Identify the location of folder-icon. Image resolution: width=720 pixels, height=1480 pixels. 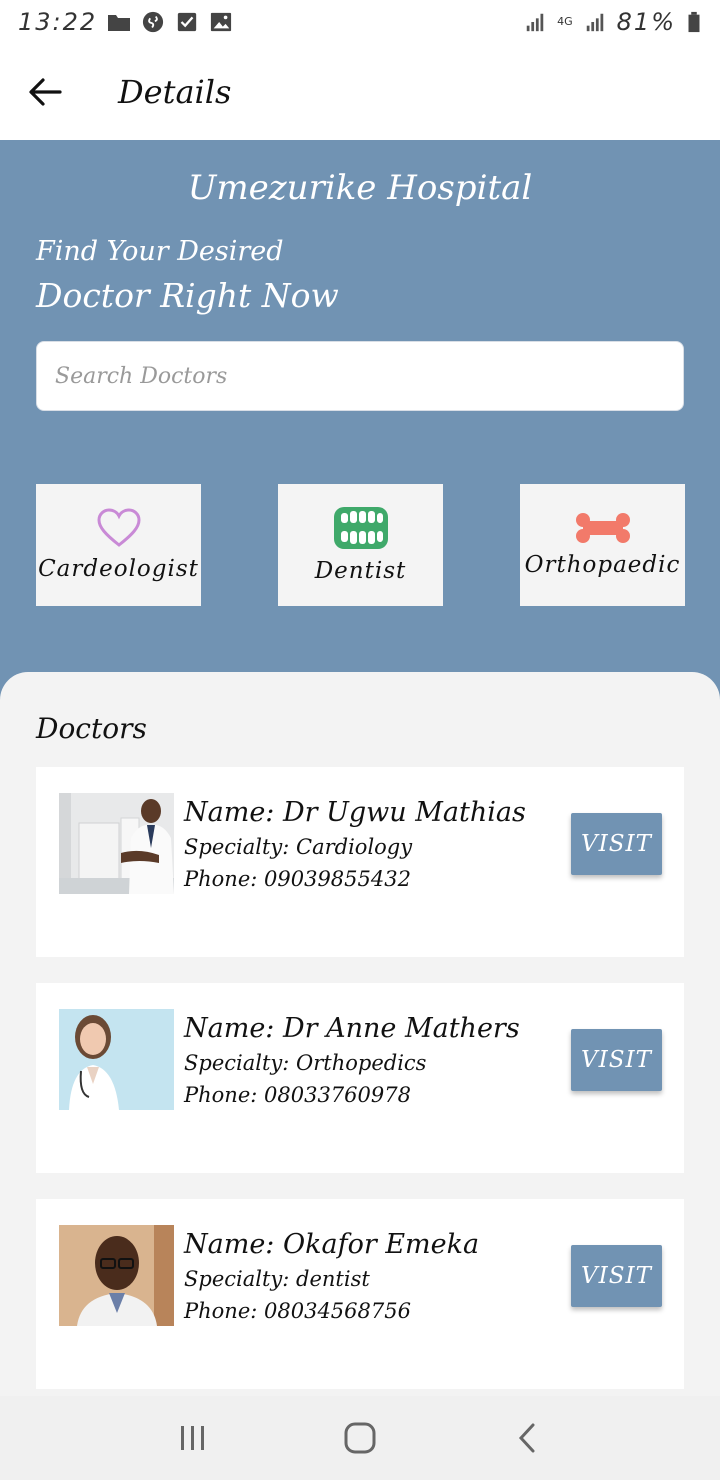
(119, 23).